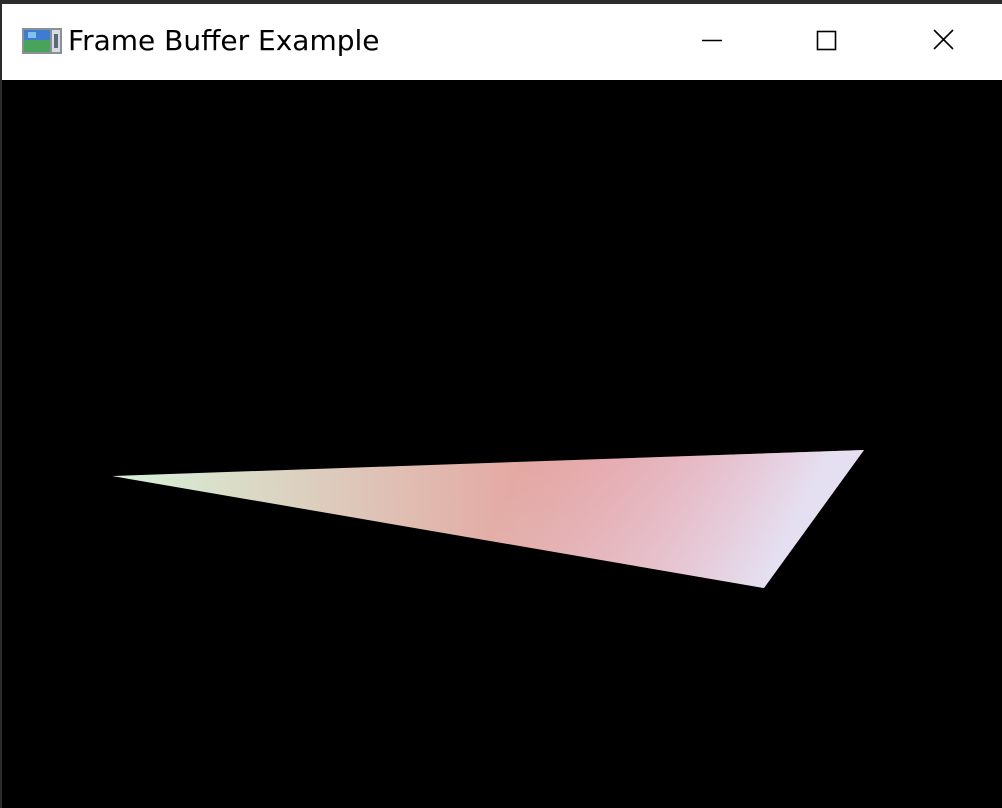 The image size is (1002, 808). I want to click on minimize-button, so click(712, 42).